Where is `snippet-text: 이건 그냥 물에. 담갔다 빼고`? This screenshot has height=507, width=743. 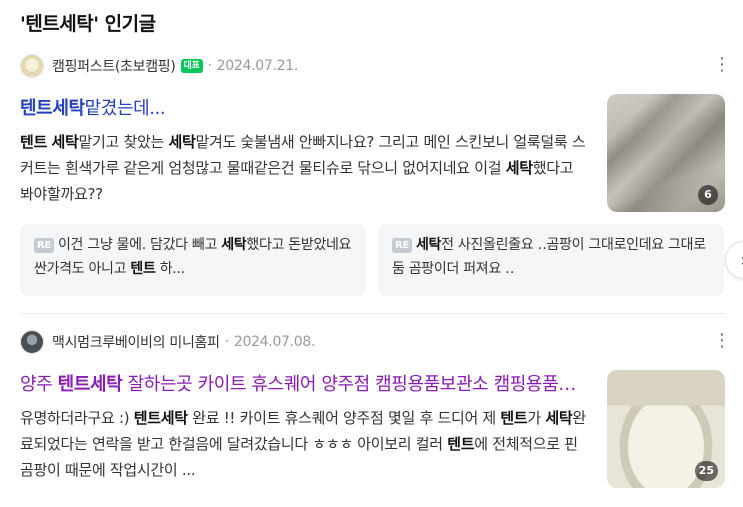 snippet-text: 이건 그냥 물에. 담갔다 빼고 is located at coordinates (139, 245).